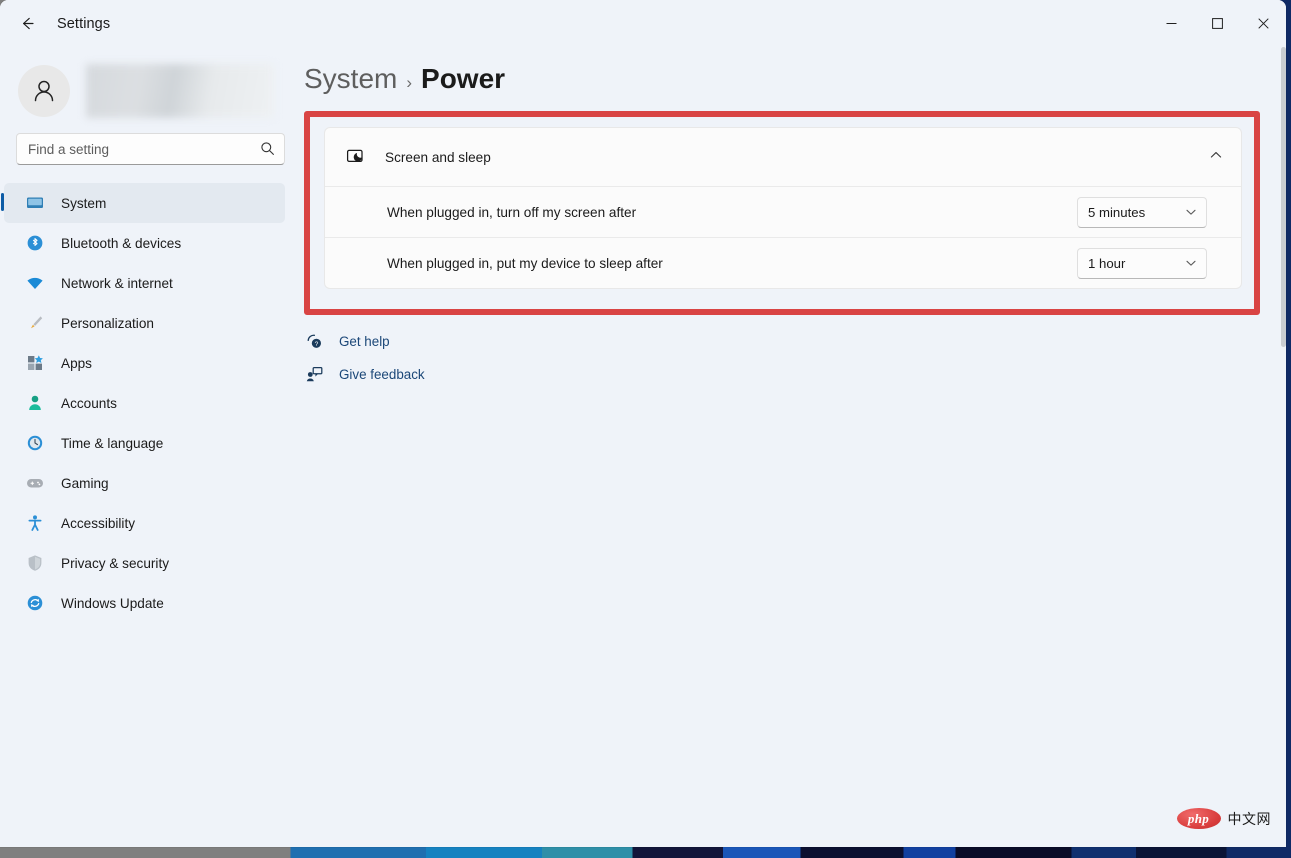 Image resolution: width=1291 pixels, height=858 pixels. I want to click on sleep-after-value: 1 hour, so click(1107, 263).